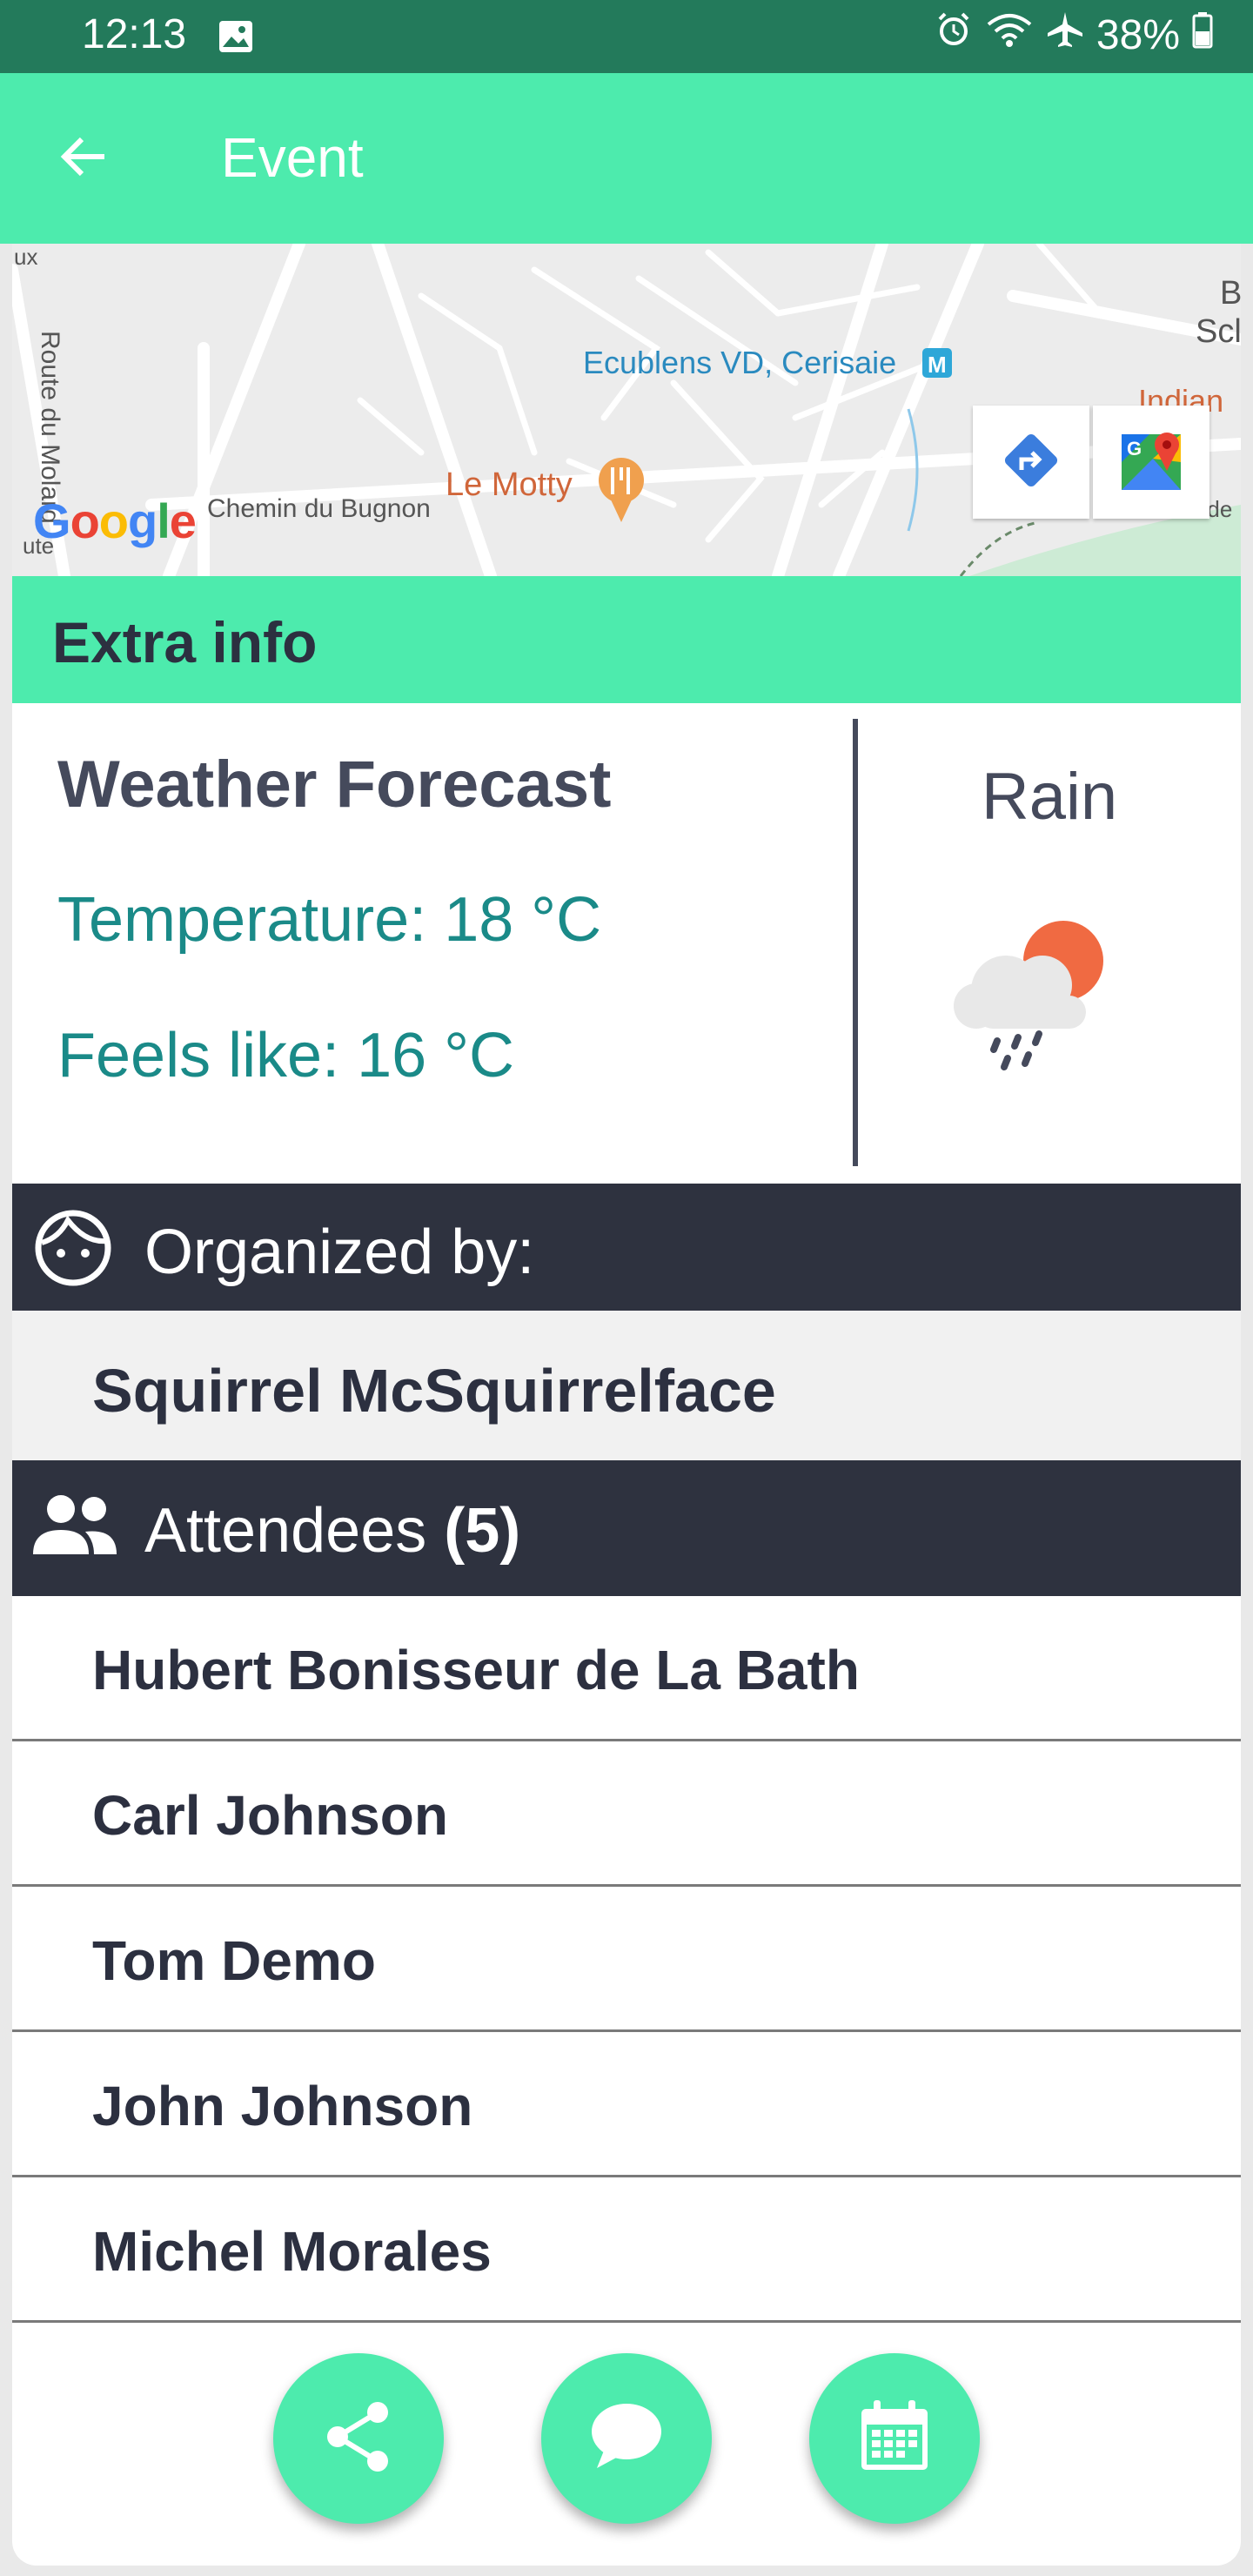 This screenshot has height=2576, width=1253. What do you see at coordinates (1138, 34) in the screenshot?
I see `battery-percent: 38%` at bounding box center [1138, 34].